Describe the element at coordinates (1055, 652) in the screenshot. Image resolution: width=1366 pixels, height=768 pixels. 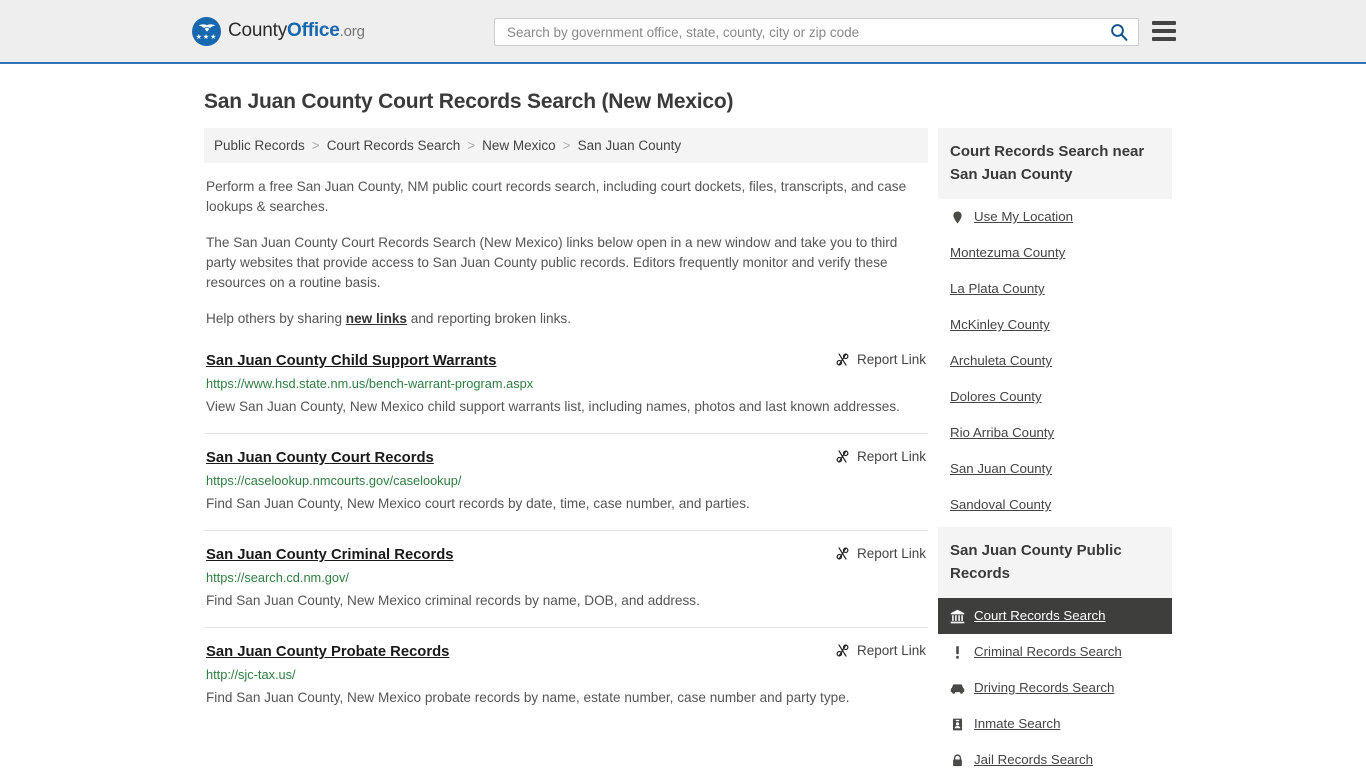
I see `sidebar-record-criminal-records-search: Criminal Records Search` at that location.